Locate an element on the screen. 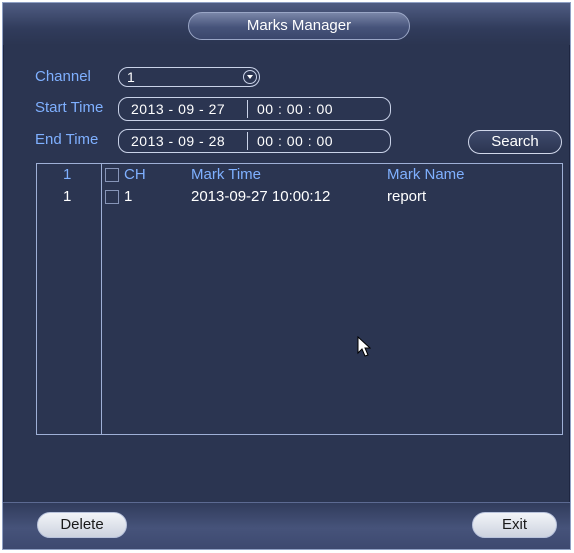  delete-button: Delete is located at coordinates (82, 525).